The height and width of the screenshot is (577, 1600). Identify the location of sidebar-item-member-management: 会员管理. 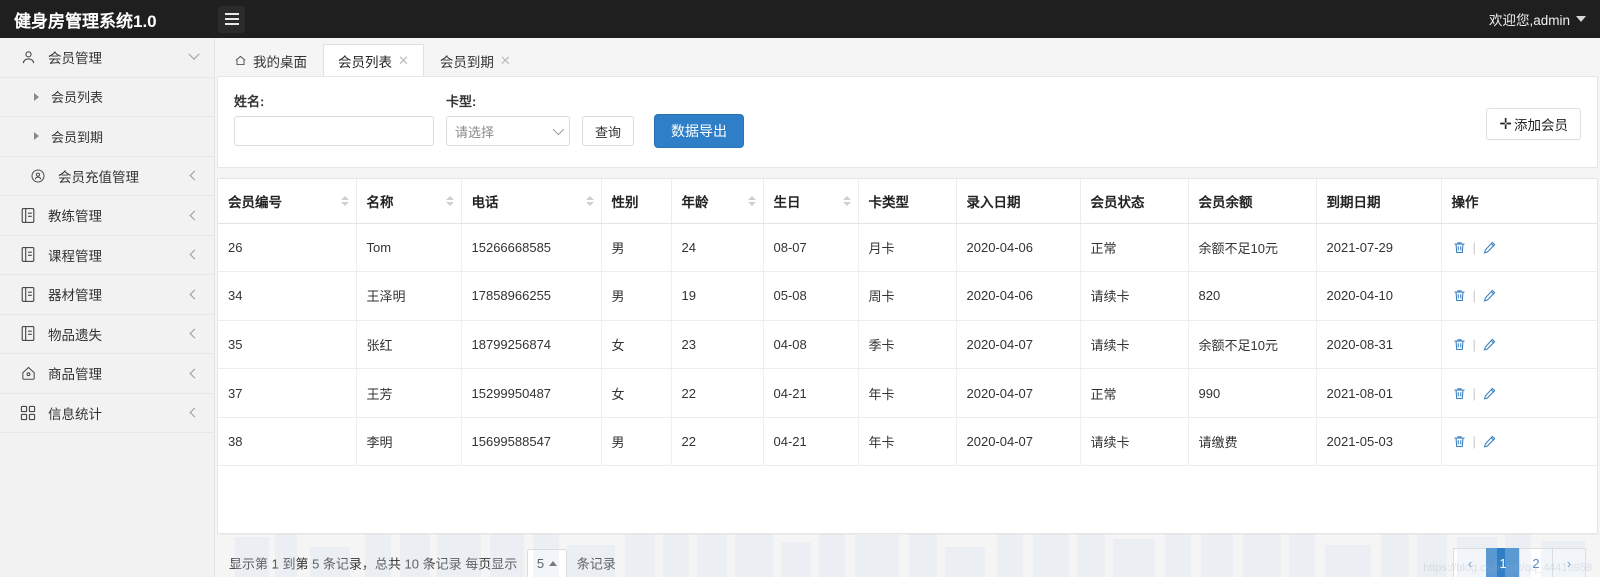
(107, 58).